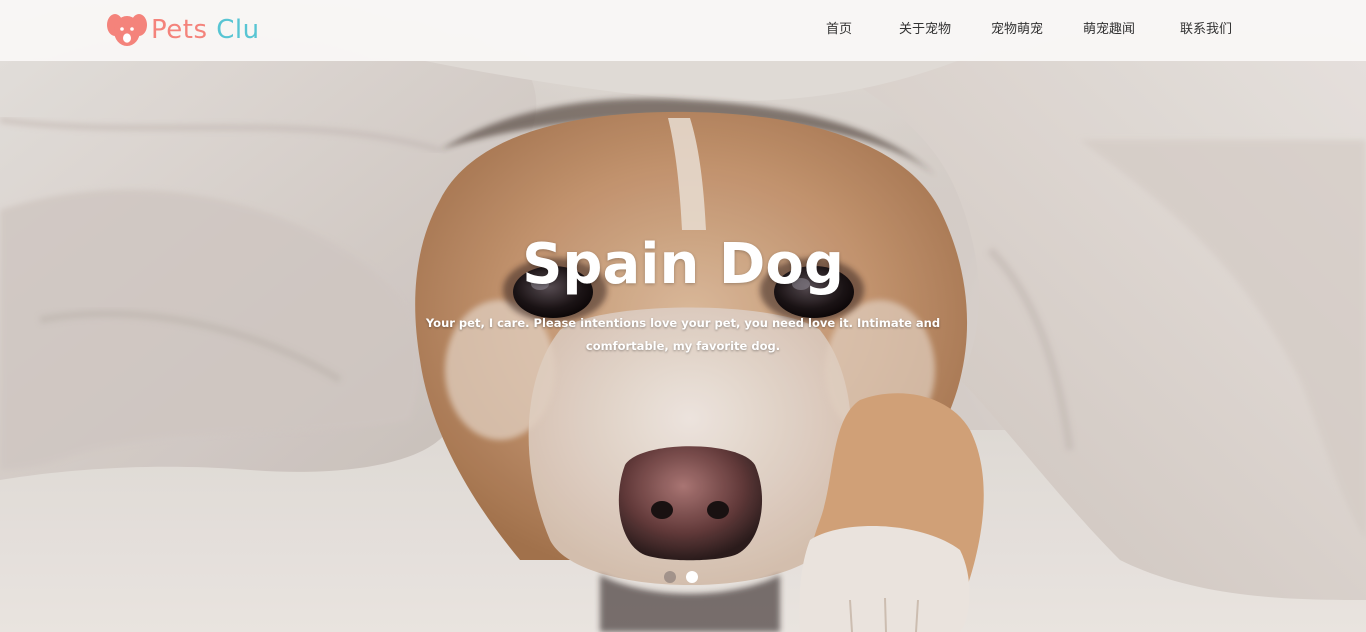 This screenshot has height=632, width=1366. What do you see at coordinates (1206, 30) in the screenshot?
I see `nav-item-contact: 联系我们` at bounding box center [1206, 30].